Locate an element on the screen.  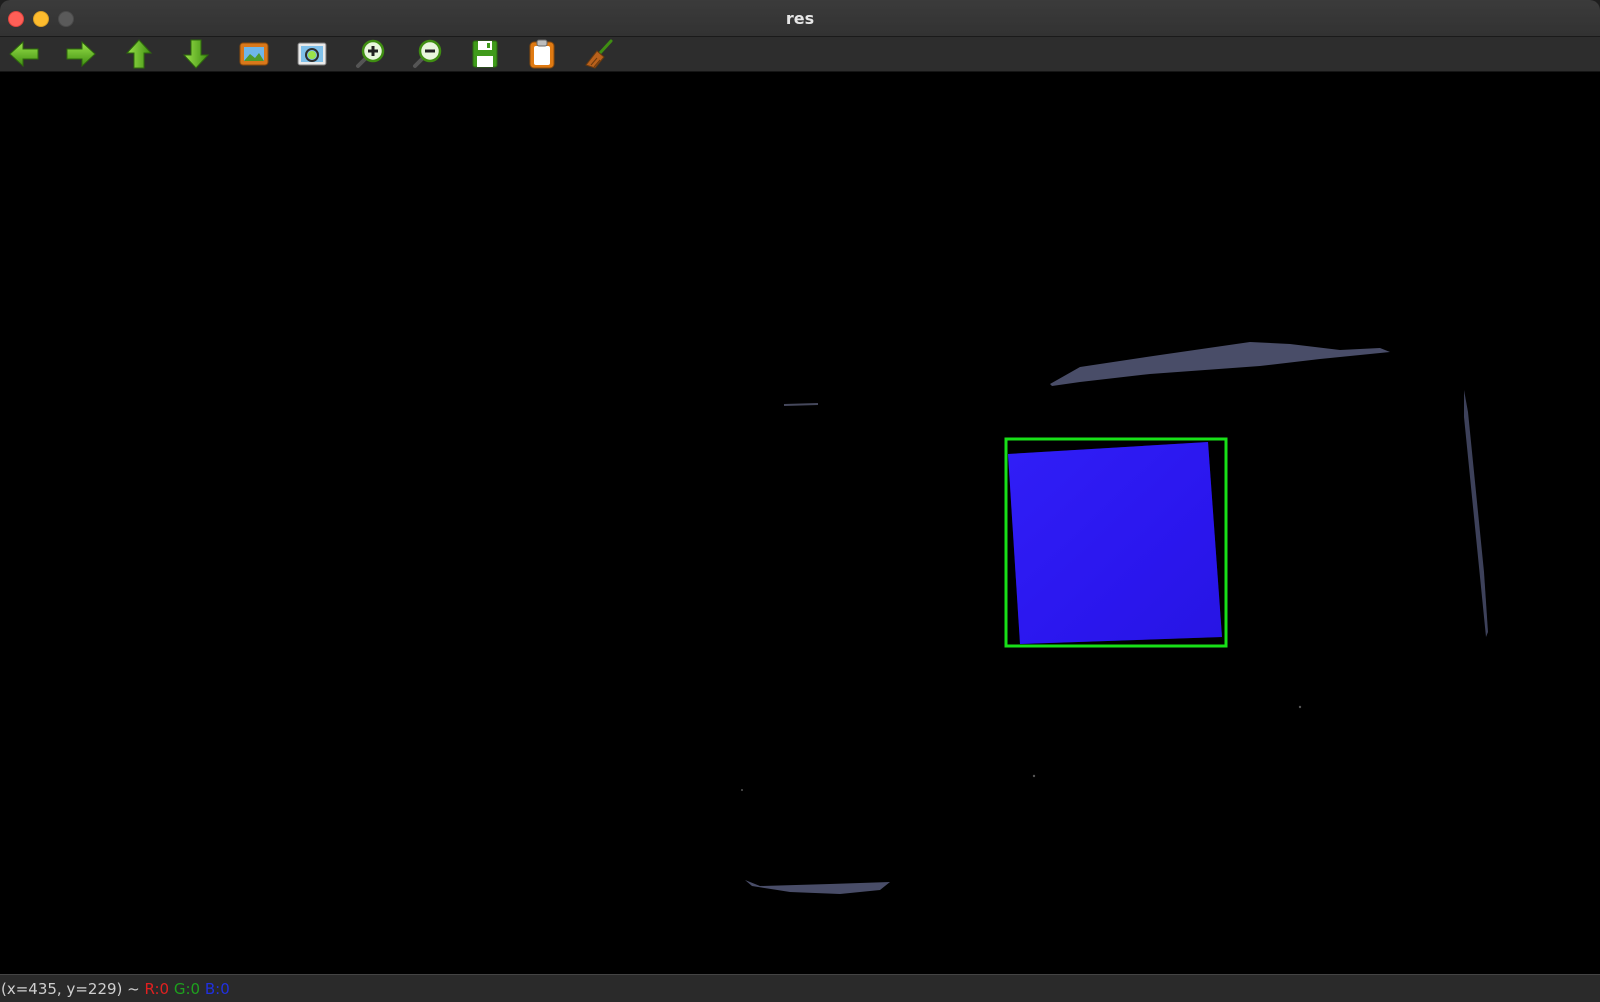
pan-up-button is located at coordinates (139, 54).